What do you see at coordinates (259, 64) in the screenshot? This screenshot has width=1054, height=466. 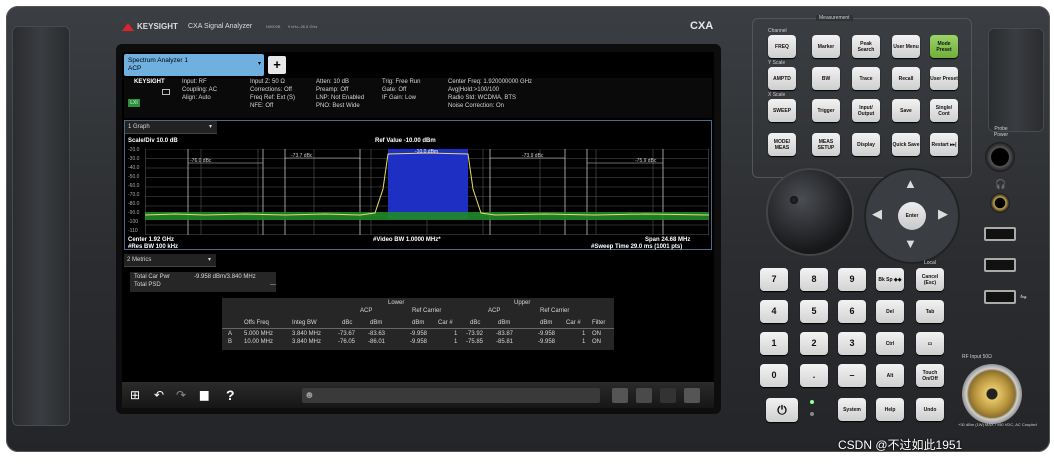 I see `tab-dropdown-icon: ▾` at bounding box center [259, 64].